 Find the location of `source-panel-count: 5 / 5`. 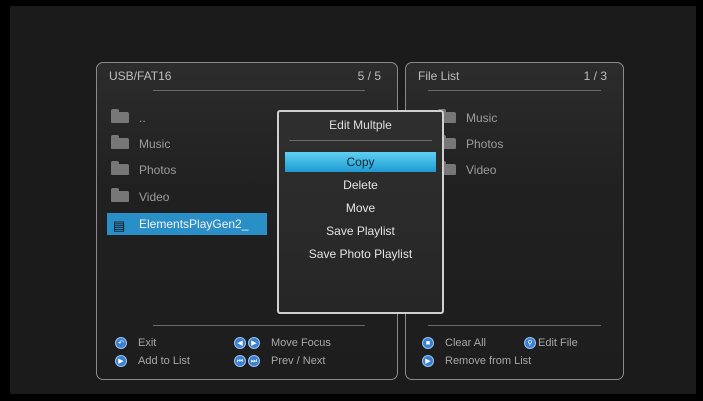

source-panel-count: 5 / 5 is located at coordinates (369, 76).